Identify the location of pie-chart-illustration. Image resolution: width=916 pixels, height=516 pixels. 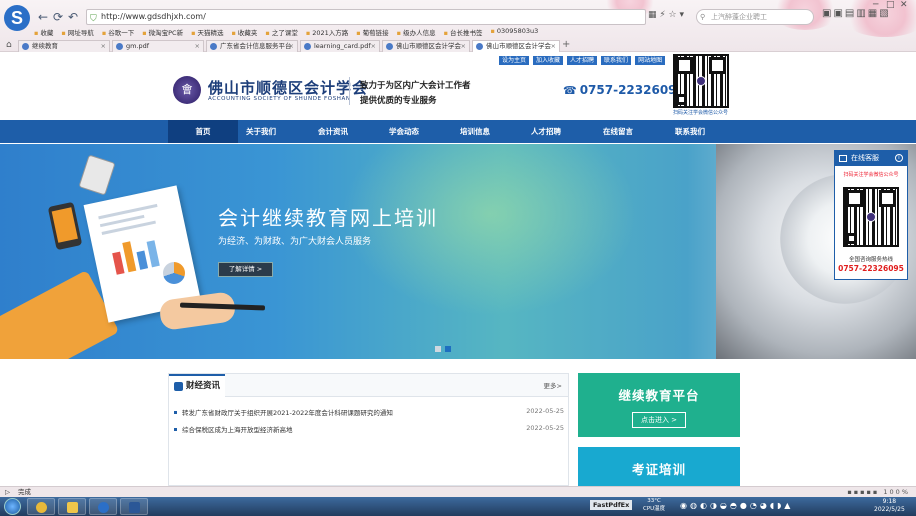
(174, 273).